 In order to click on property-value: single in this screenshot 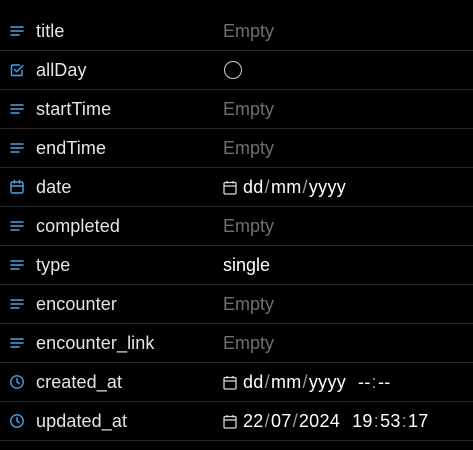, I will do `click(246, 265)`.